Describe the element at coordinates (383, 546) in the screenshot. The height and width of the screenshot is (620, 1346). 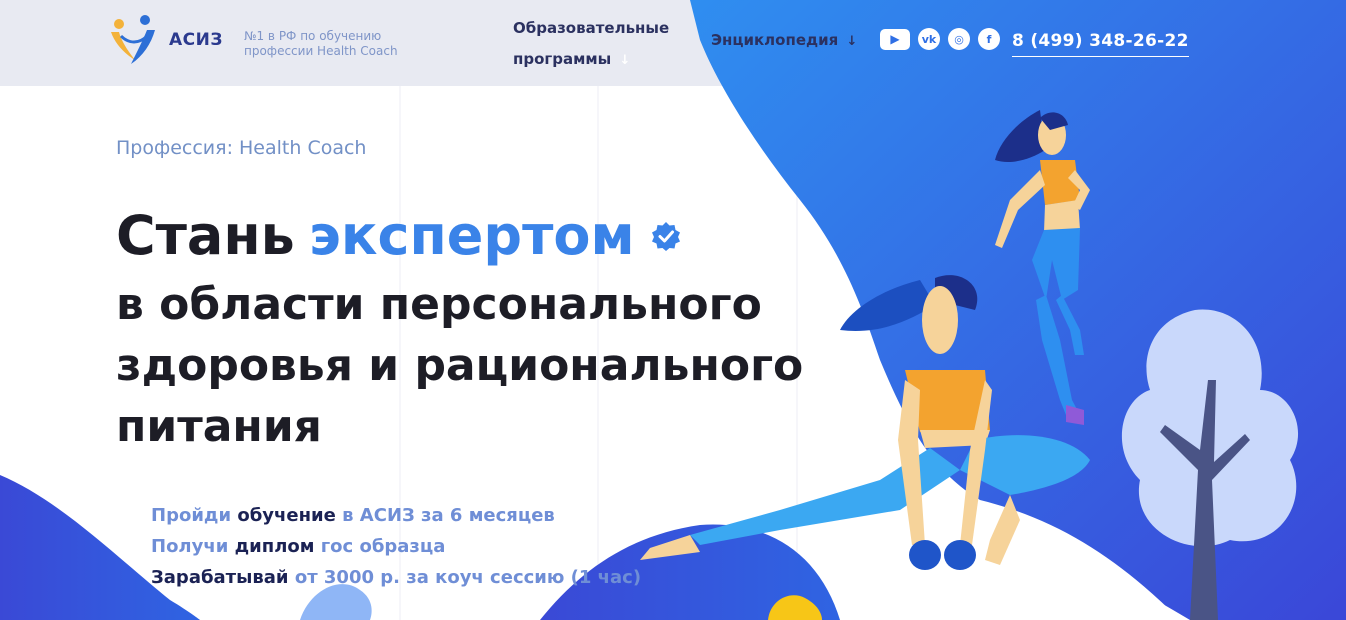
I see `benefit-text: гос образца` at that location.